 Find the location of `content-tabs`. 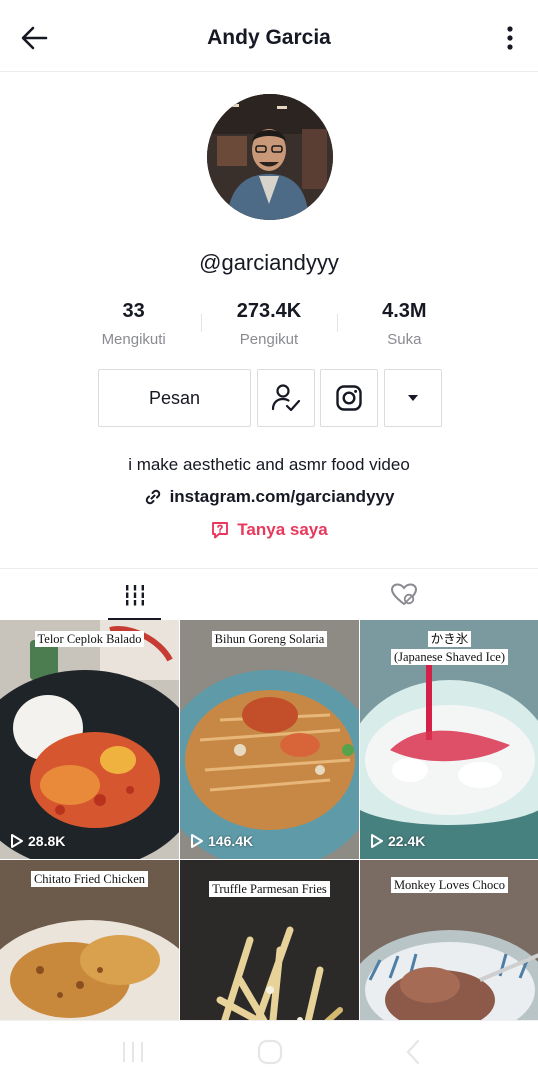

content-tabs is located at coordinates (269, 594).